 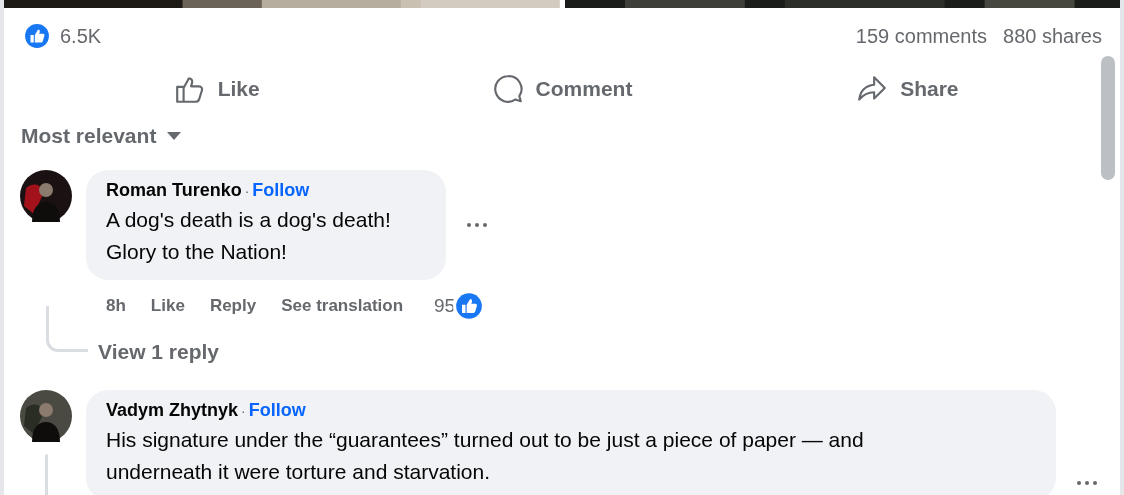 I want to click on author-name: Roman Turenko, so click(x=174, y=190).